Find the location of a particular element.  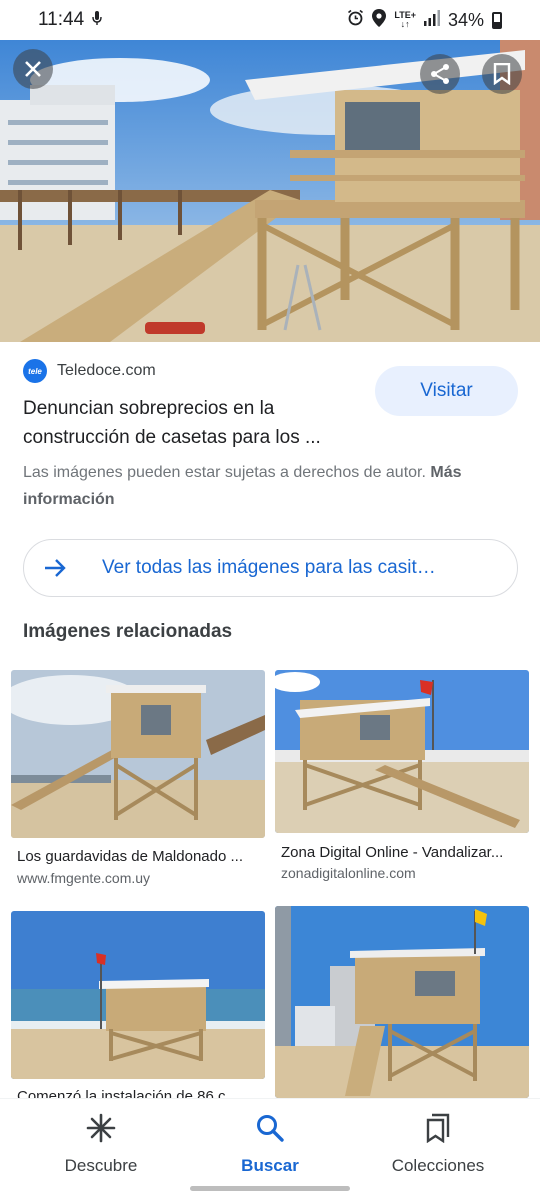

data-arrows-icon: ↓↑ is located at coordinates (405, 24).